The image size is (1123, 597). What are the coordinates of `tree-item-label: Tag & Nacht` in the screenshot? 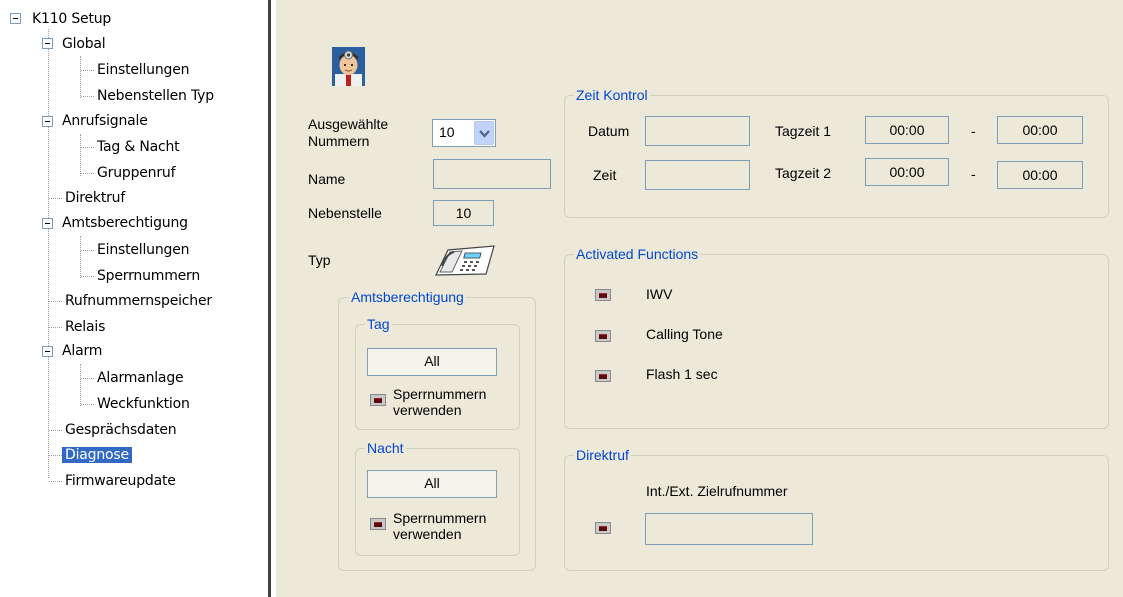 It's located at (138, 147).